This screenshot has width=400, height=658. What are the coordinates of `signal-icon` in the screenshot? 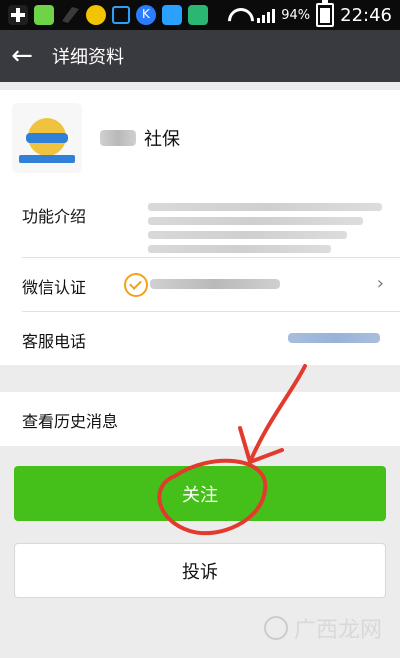 It's located at (266, 15).